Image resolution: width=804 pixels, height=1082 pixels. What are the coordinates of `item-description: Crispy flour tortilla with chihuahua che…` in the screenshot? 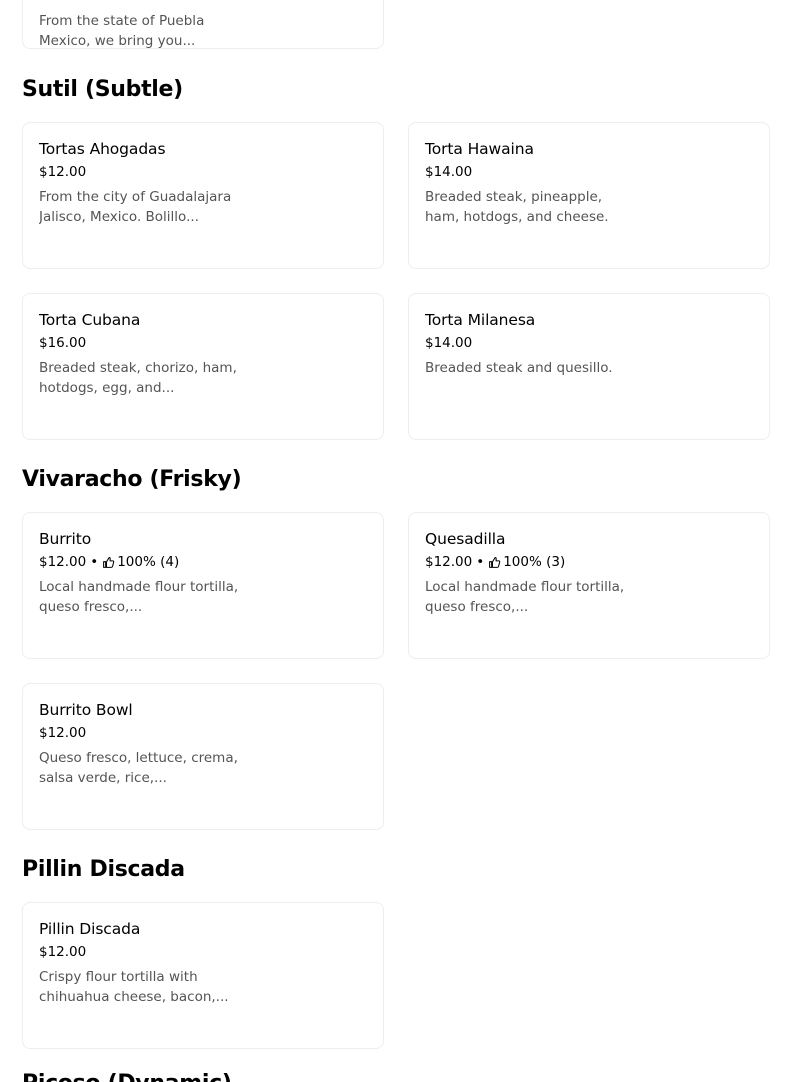 It's located at (134, 987).